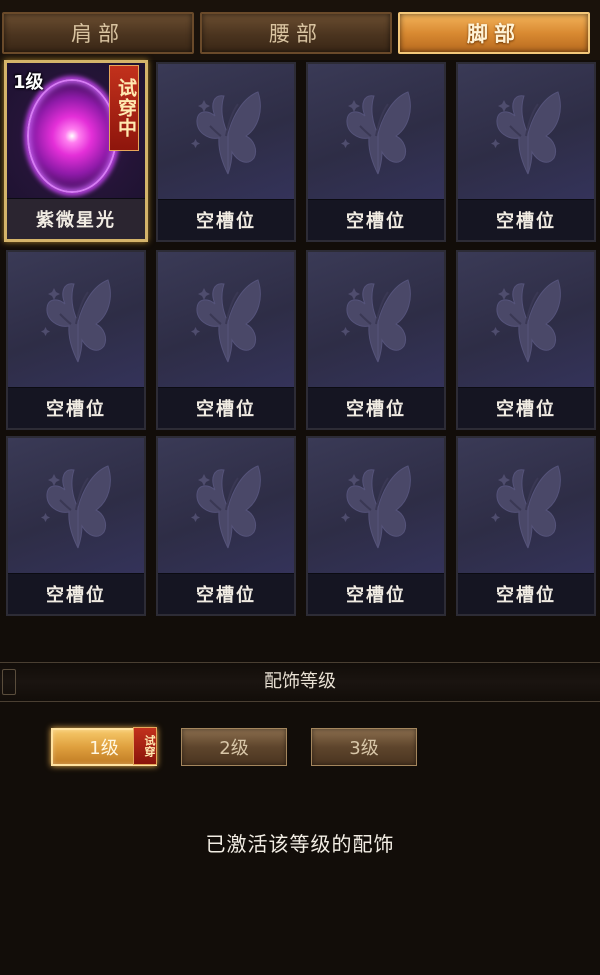  I want to click on level-label: 3级, so click(364, 748).